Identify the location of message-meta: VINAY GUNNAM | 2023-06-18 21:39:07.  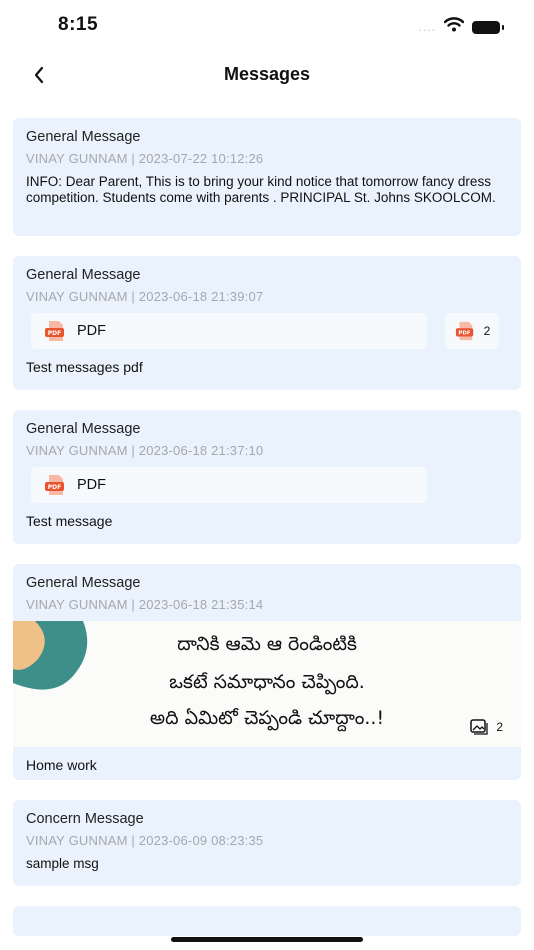
(145, 296).